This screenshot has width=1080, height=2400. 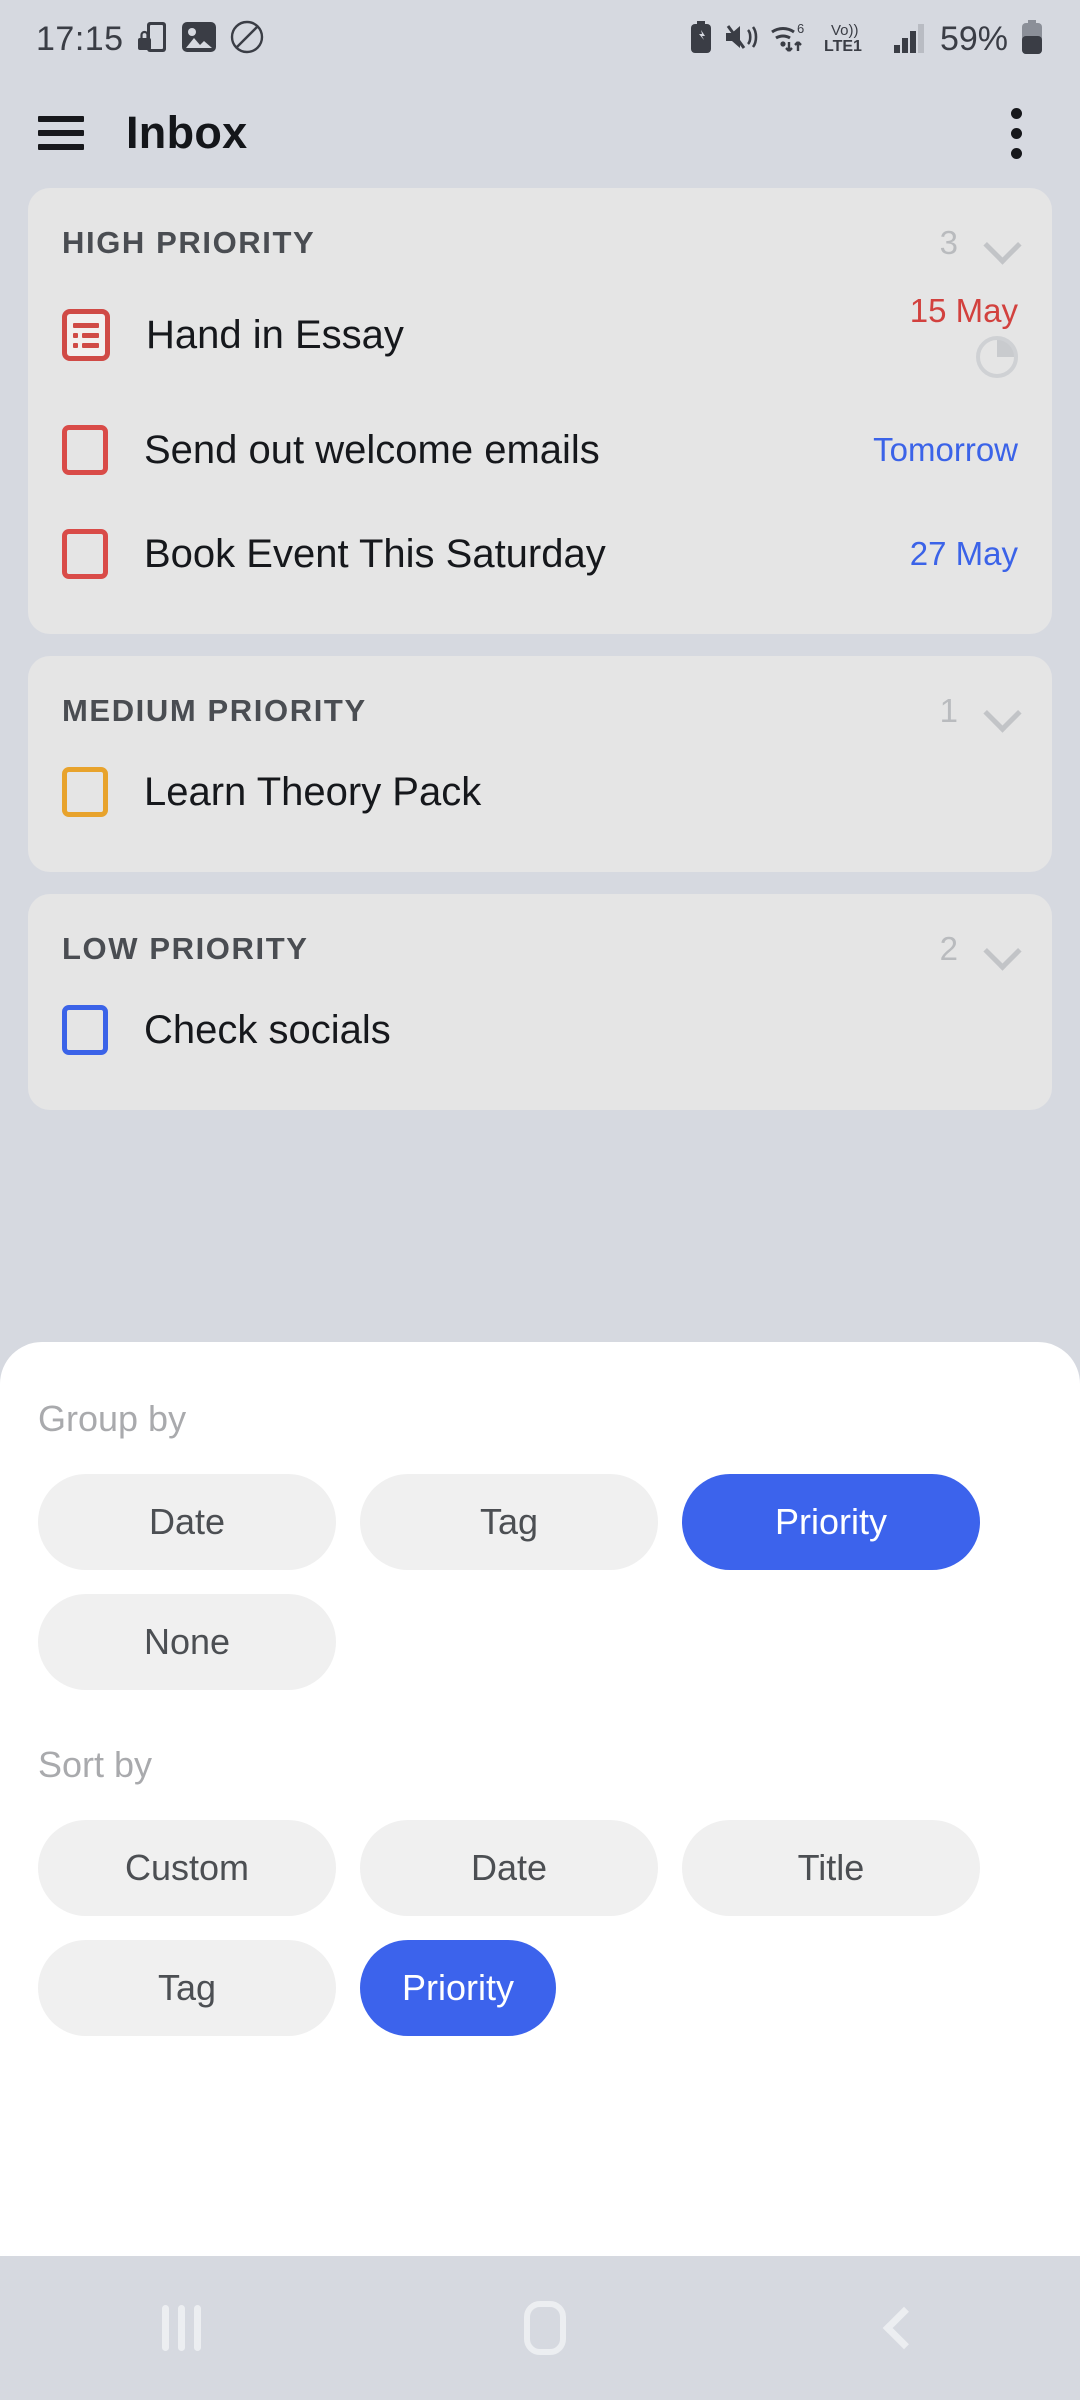 I want to click on volte-lte1-icon: Vo)) LTE1, so click(x=853, y=39).